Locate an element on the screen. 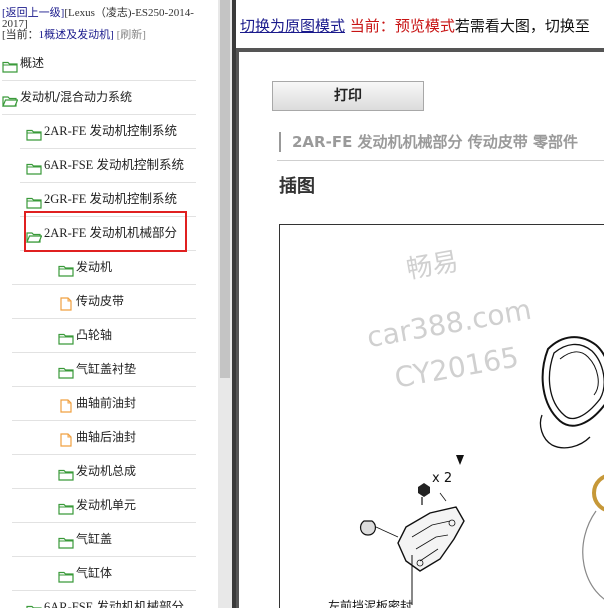  tree-item: 曲轴前油封 is located at coordinates (109, 404).